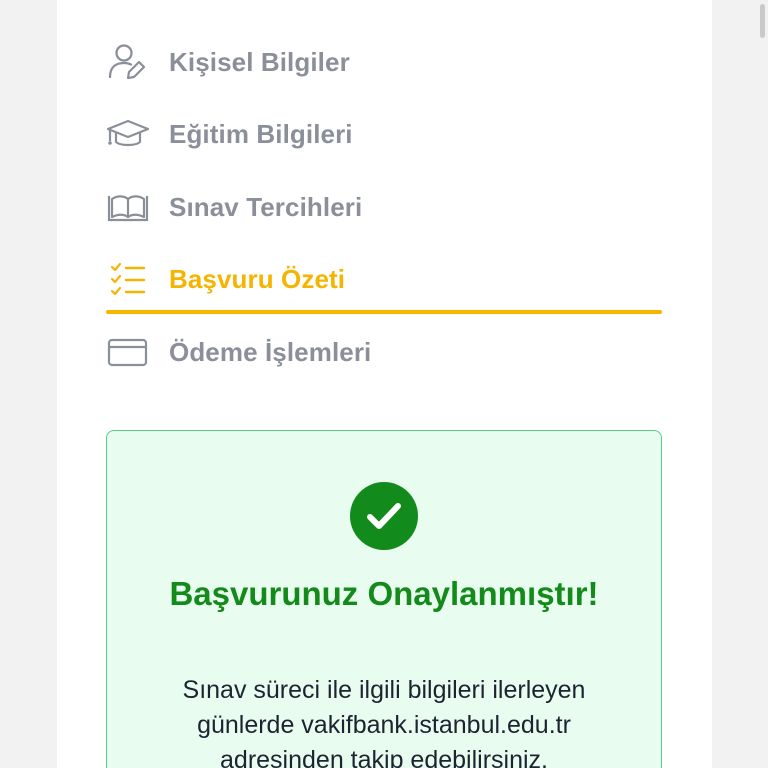 The height and width of the screenshot is (768, 768). I want to click on clock-icon, so click(135, 4).